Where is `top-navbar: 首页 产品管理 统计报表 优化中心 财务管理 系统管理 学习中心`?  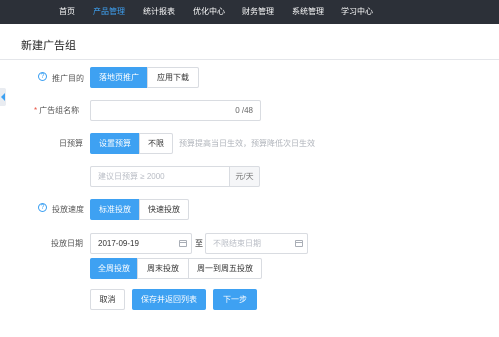
top-navbar: 首页 产品管理 统计报表 优化中心 财务管理 系统管理 学习中心 is located at coordinates (249, 12).